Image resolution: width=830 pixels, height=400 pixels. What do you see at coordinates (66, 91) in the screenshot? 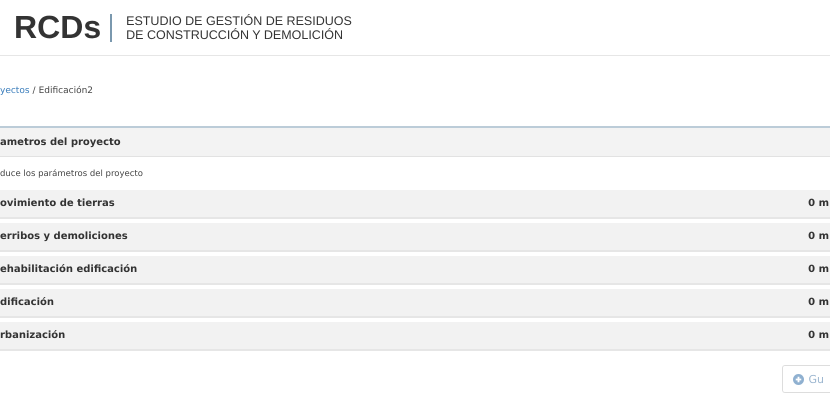
I see `breadcrumb-current: Edificación2` at bounding box center [66, 91].